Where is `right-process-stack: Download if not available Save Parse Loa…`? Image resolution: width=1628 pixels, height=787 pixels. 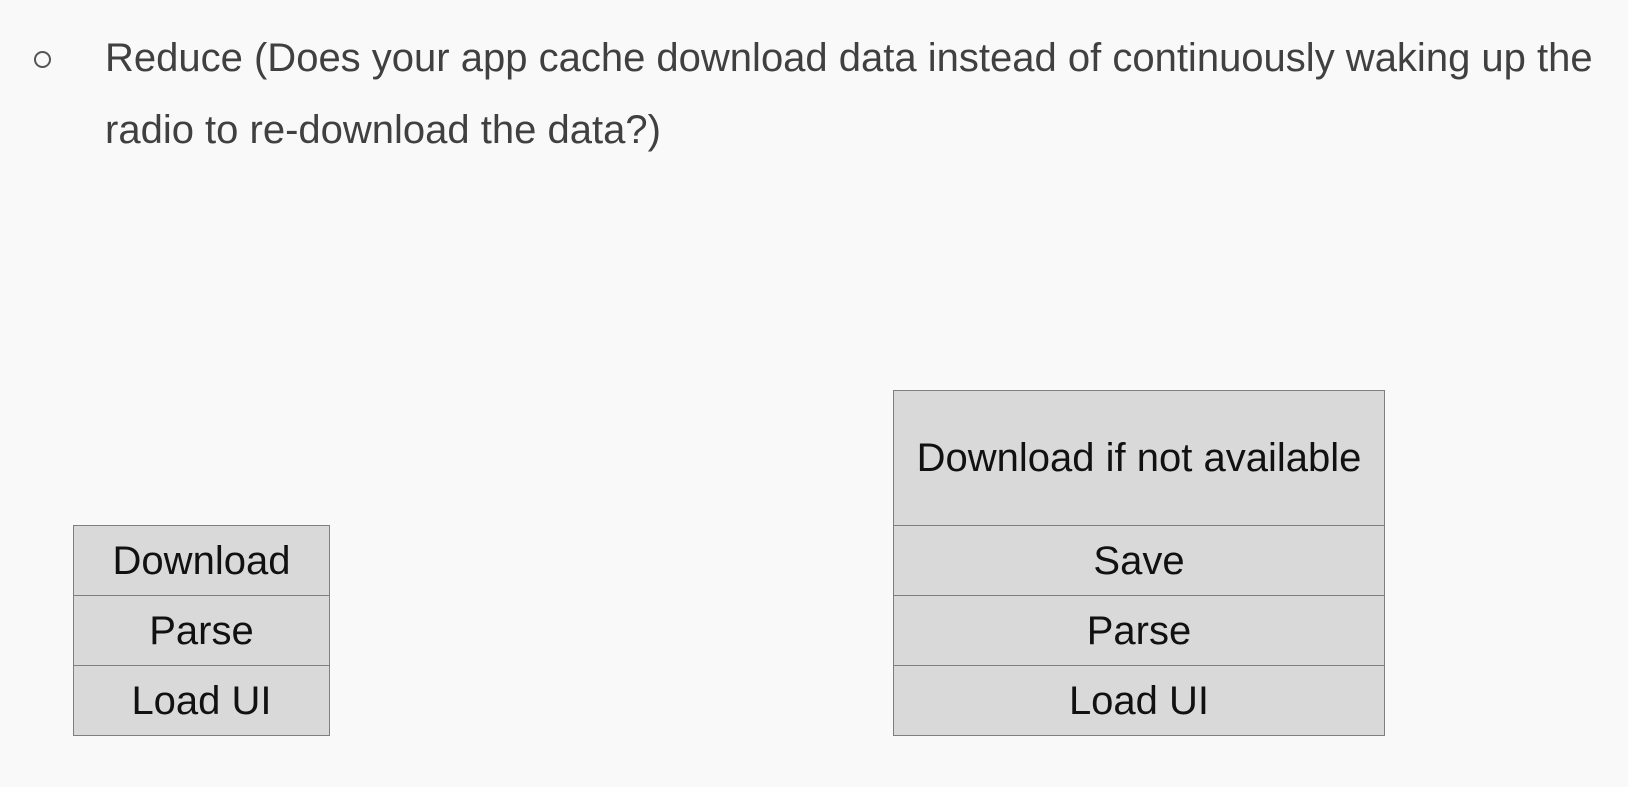 right-process-stack: Download if not available Save Parse Loa… is located at coordinates (1139, 563).